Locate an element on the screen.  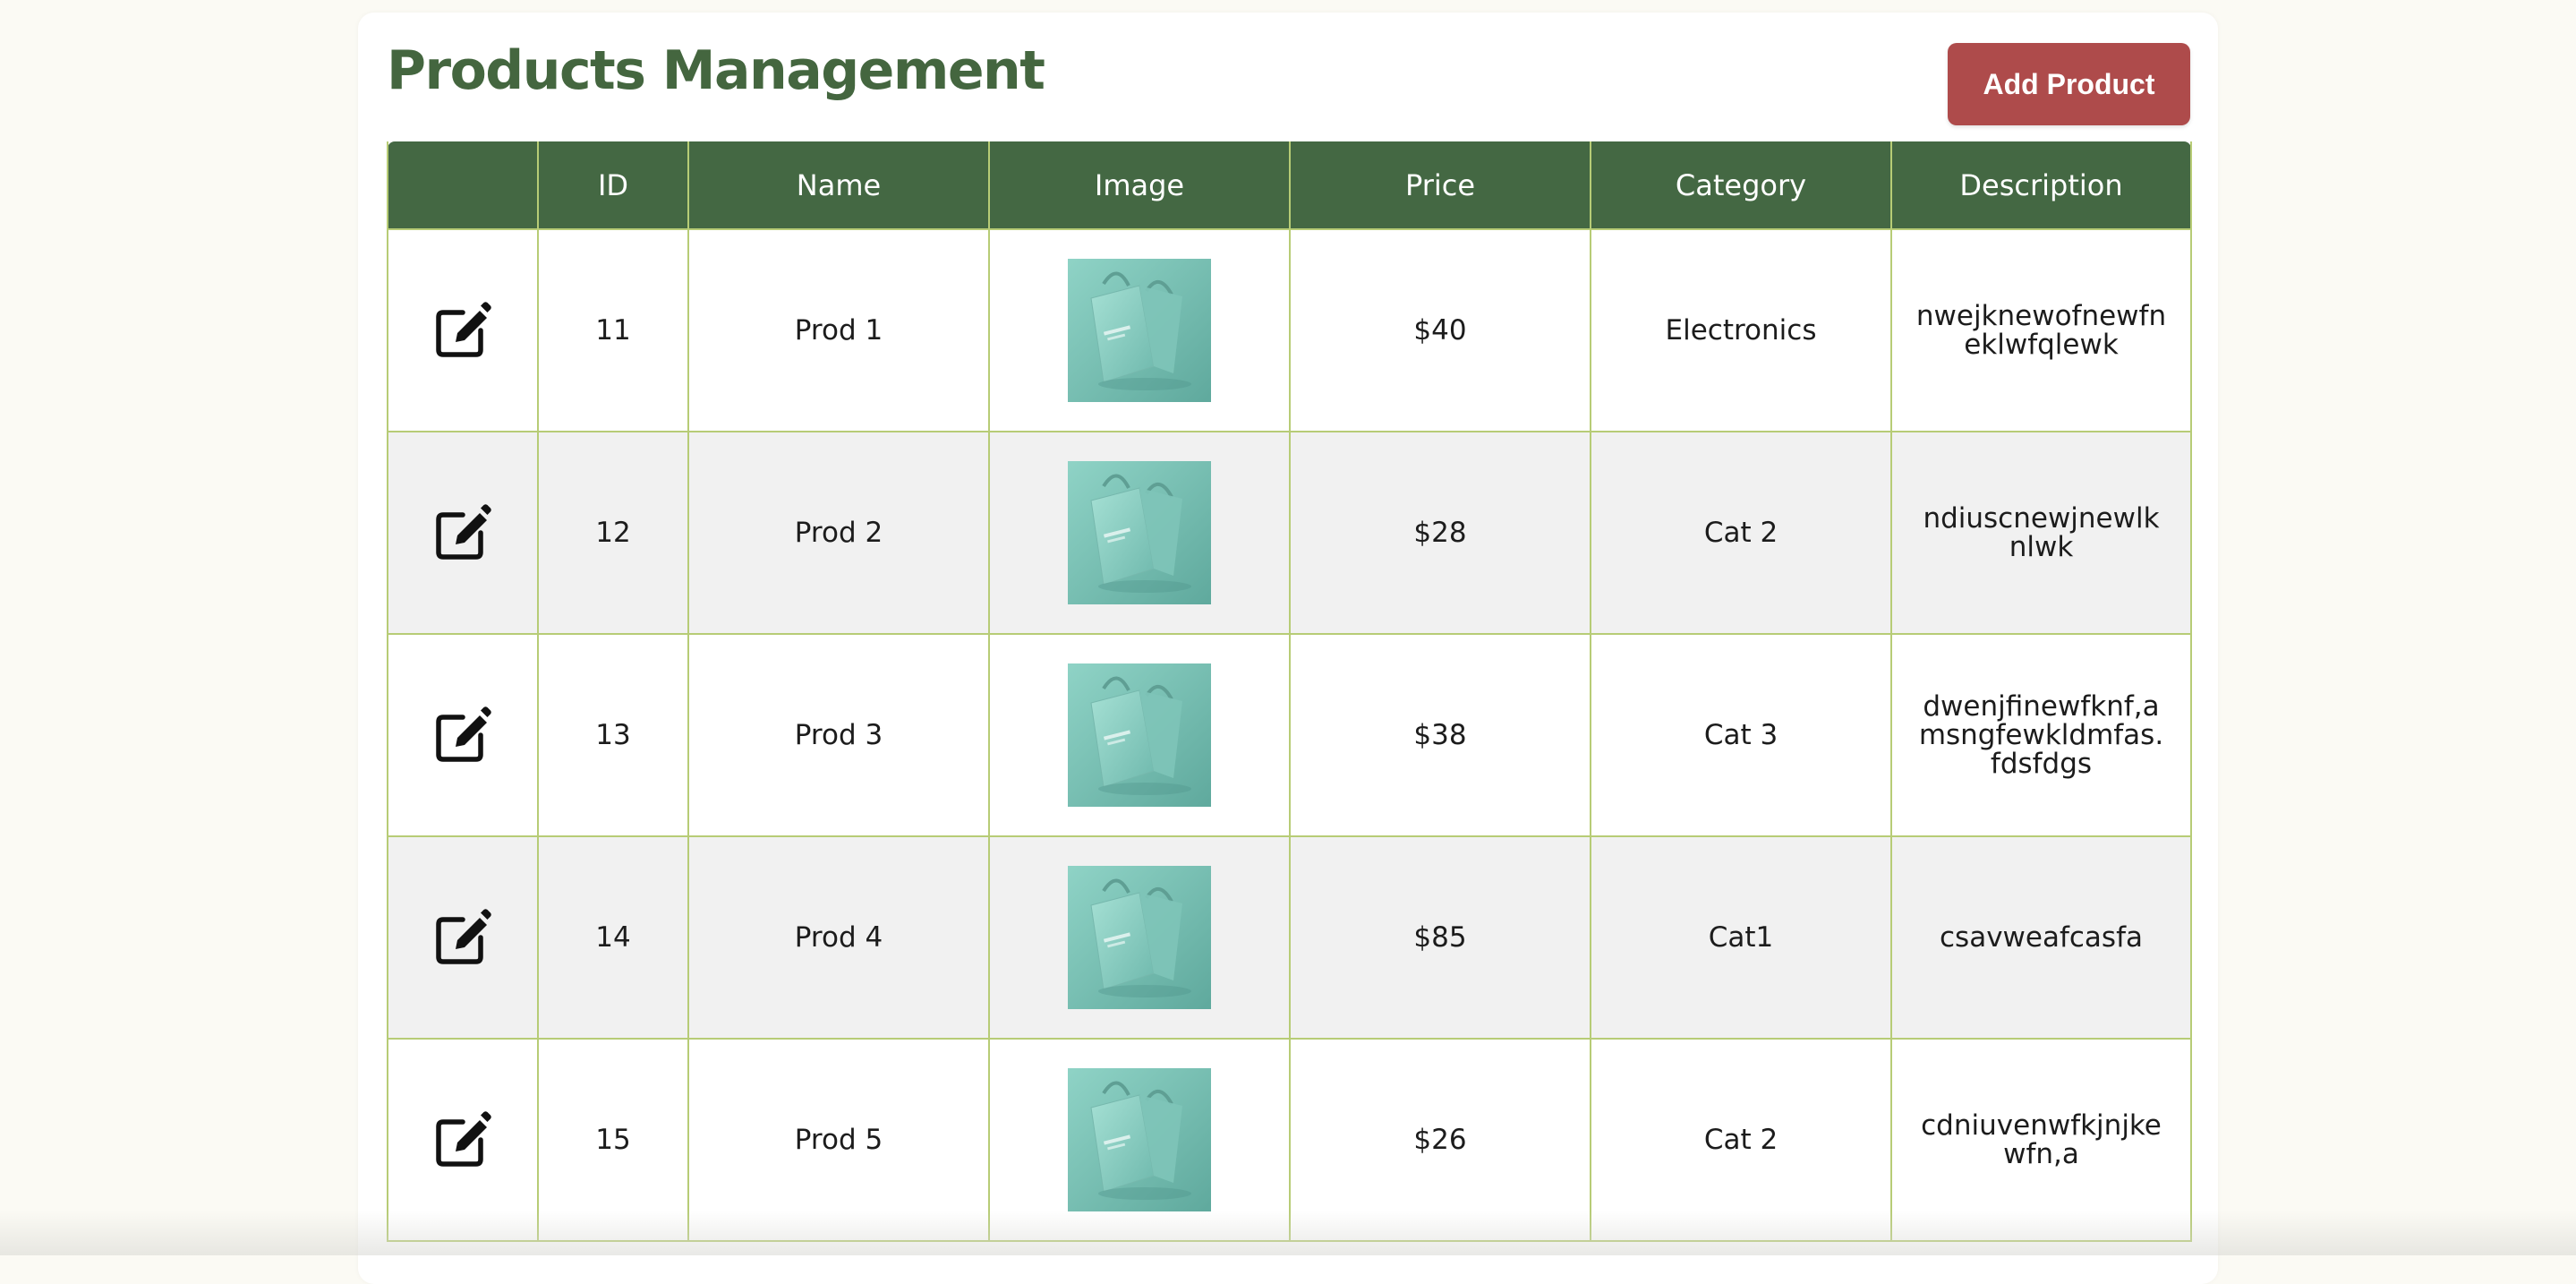
cell-description: cdniuvenwfkjnjkewfn,a is located at coordinates (2041, 1140).